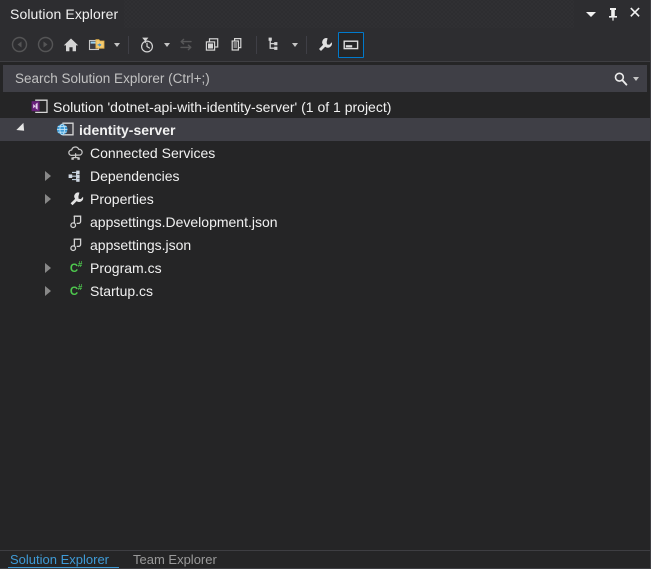 The height and width of the screenshot is (569, 651). I want to click on properties-window-icon, so click(351, 44).